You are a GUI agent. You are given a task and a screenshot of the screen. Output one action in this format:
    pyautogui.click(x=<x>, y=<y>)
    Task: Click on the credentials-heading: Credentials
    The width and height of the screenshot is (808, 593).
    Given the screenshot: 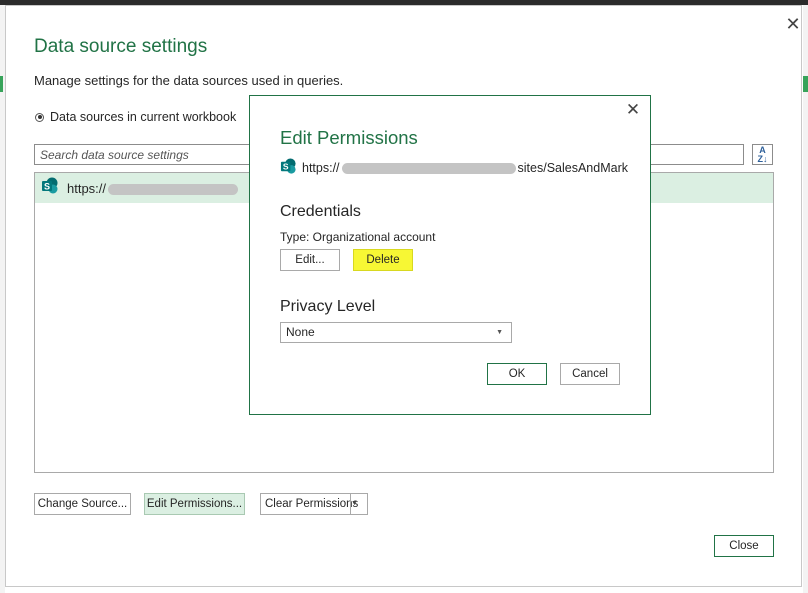 What is the action you would take?
    pyautogui.click(x=320, y=211)
    